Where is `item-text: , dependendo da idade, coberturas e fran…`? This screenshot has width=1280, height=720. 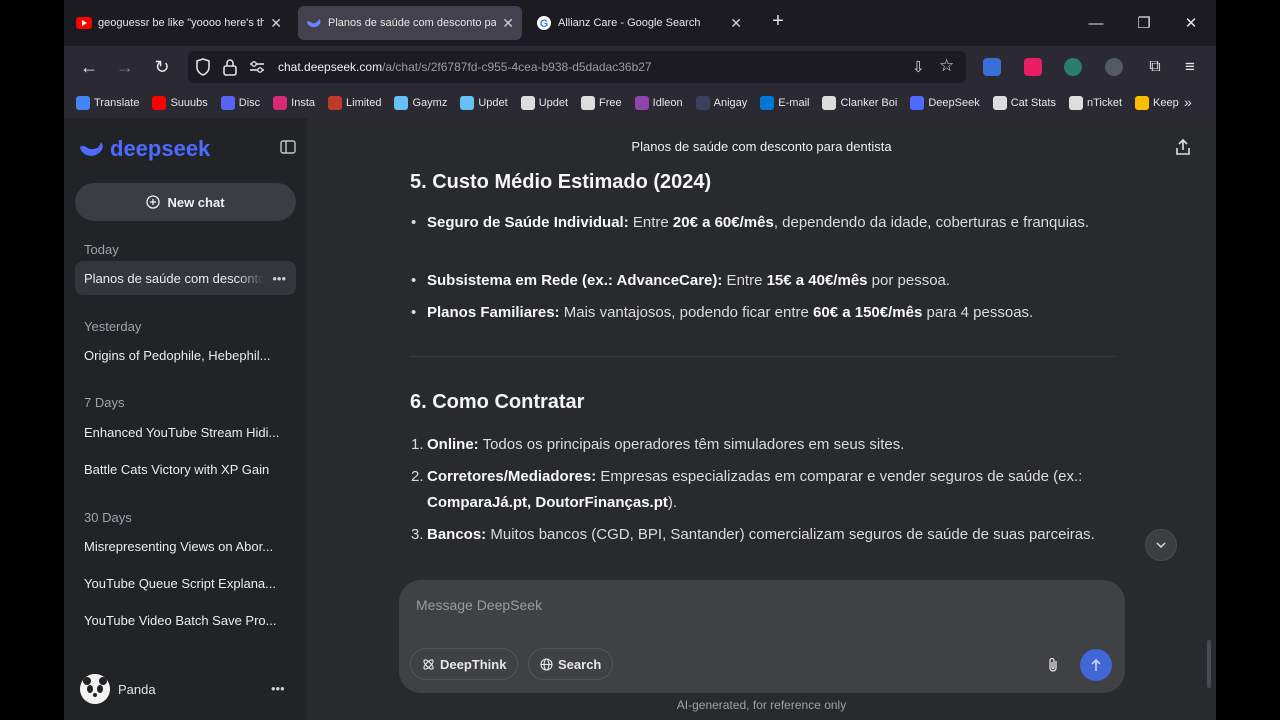 item-text: , dependendo da idade, coberturas e fran… is located at coordinates (931, 222).